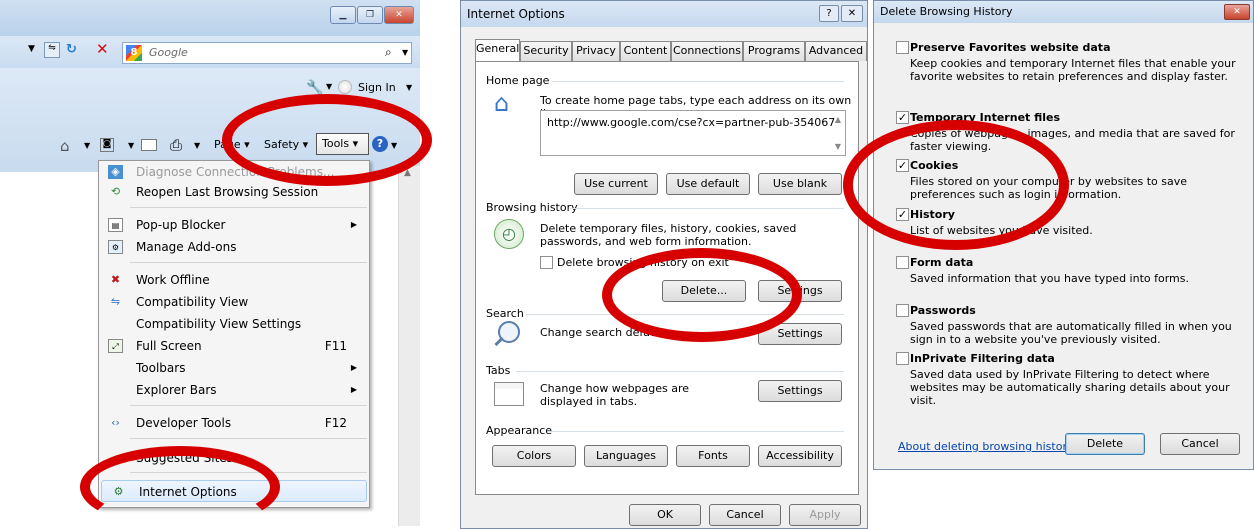 This screenshot has height=529, width=1254. I want to click on feeds-icon: ◙, so click(107, 145).